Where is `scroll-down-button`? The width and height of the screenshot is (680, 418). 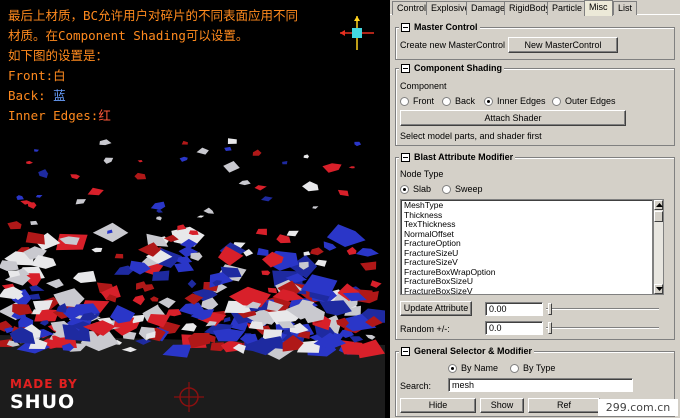 scroll-down-button is located at coordinates (658, 289).